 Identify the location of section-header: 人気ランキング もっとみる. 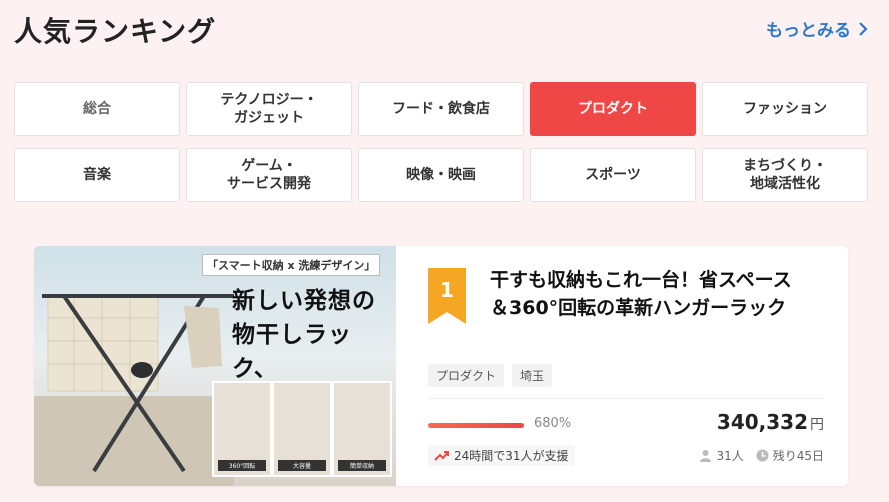
(441, 29).